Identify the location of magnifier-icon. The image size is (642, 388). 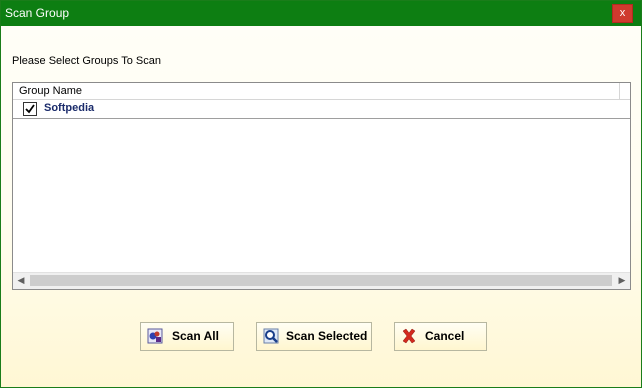
(271, 336).